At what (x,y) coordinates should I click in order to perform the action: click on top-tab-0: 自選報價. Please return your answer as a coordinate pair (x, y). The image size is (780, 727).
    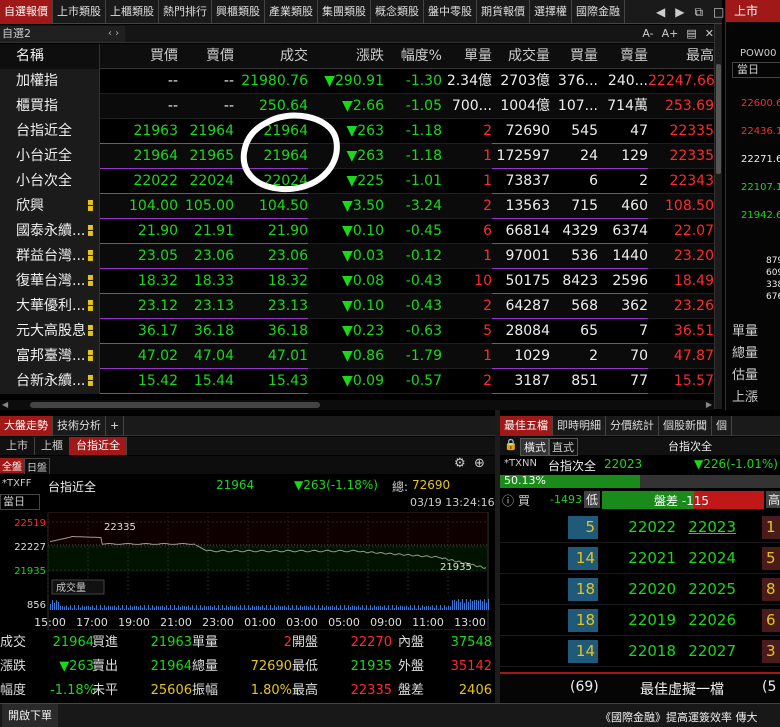
    Looking at the image, I should click on (26, 12).